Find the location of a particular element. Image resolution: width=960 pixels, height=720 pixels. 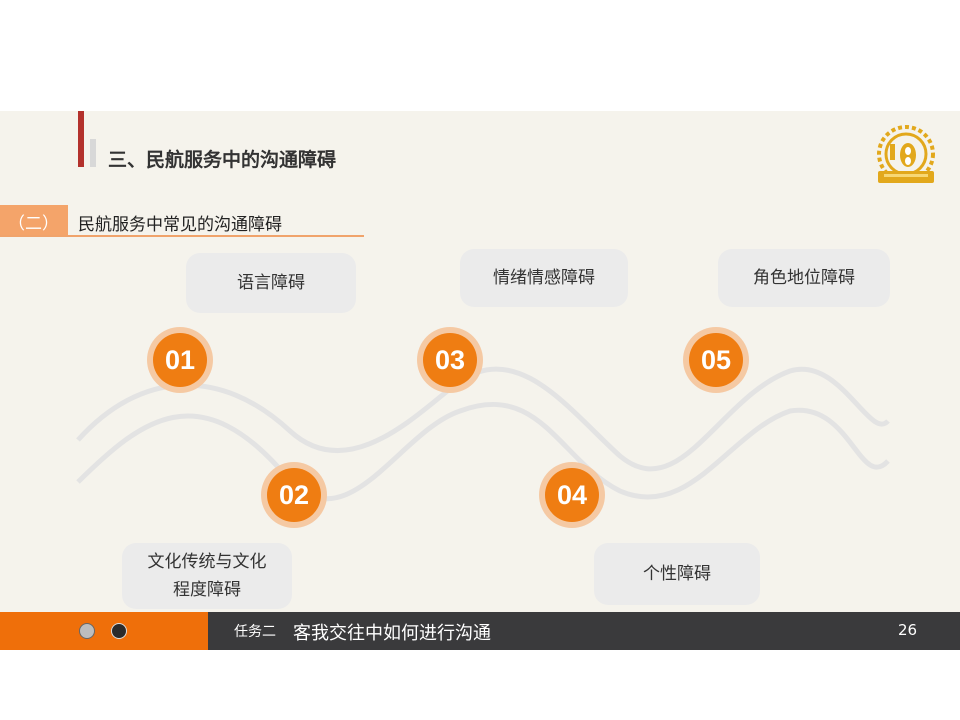

number-text-05: 05 is located at coordinates (716, 360).